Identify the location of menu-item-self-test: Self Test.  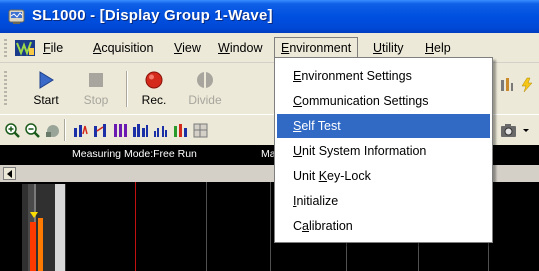
(383, 126).